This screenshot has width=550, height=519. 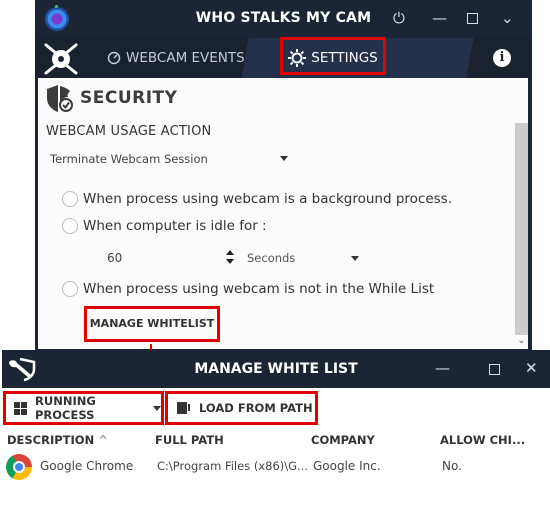 I want to click on sort-ascending-icon: ^, so click(x=103, y=440).